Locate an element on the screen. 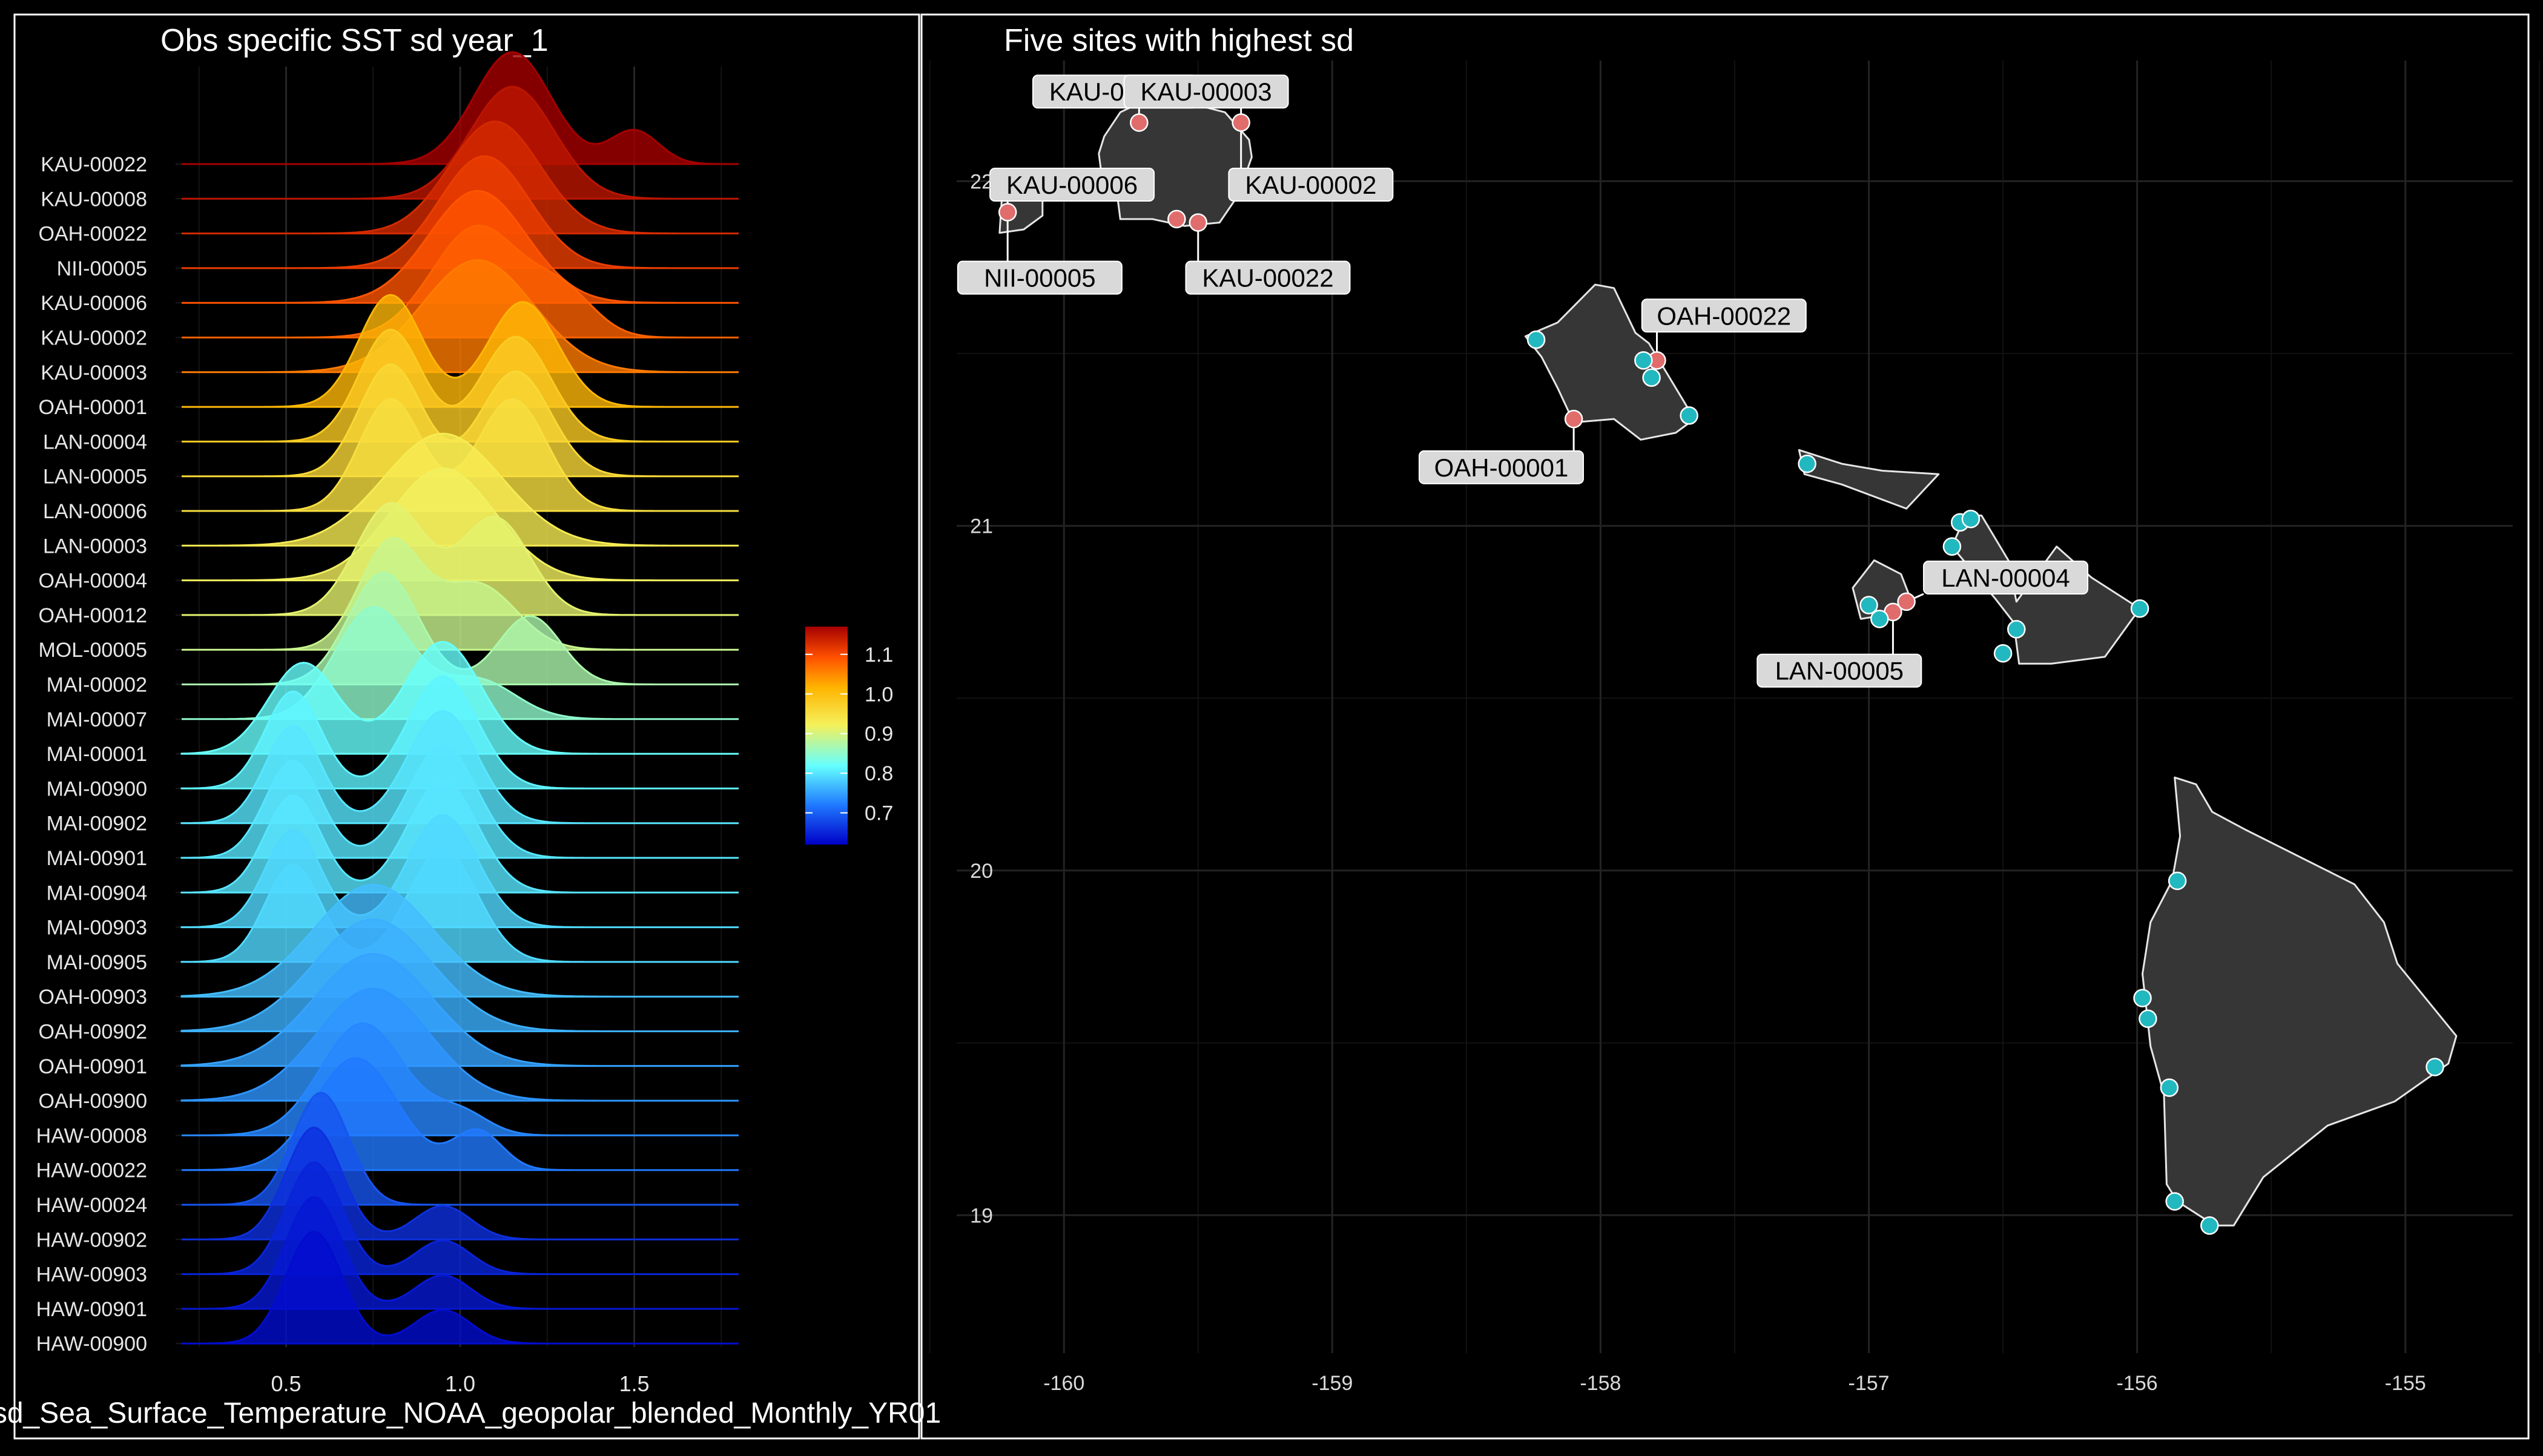 This screenshot has width=2543, height=1456. map-site-label: OAH-00001 is located at coordinates (1502, 467).